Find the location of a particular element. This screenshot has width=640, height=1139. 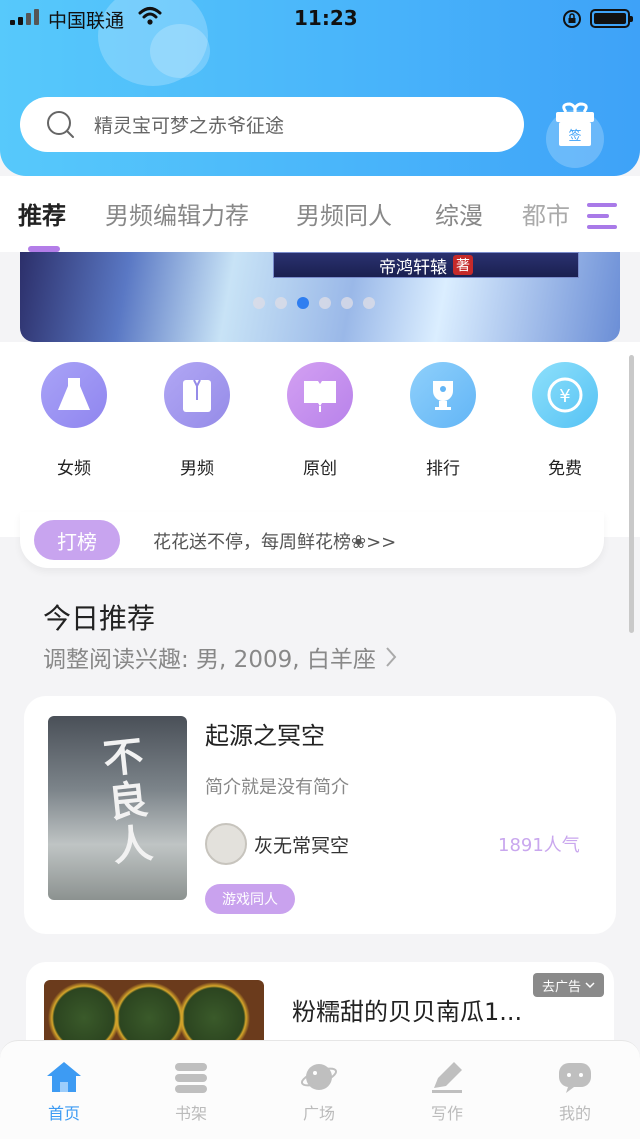

home-icon is located at coordinates (64, 1077).